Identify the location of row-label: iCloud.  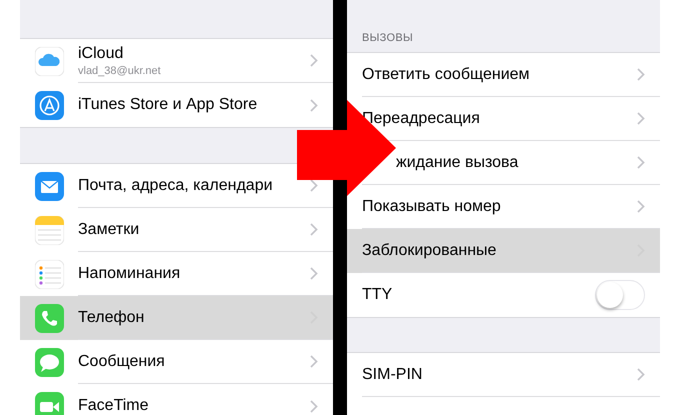
(101, 53).